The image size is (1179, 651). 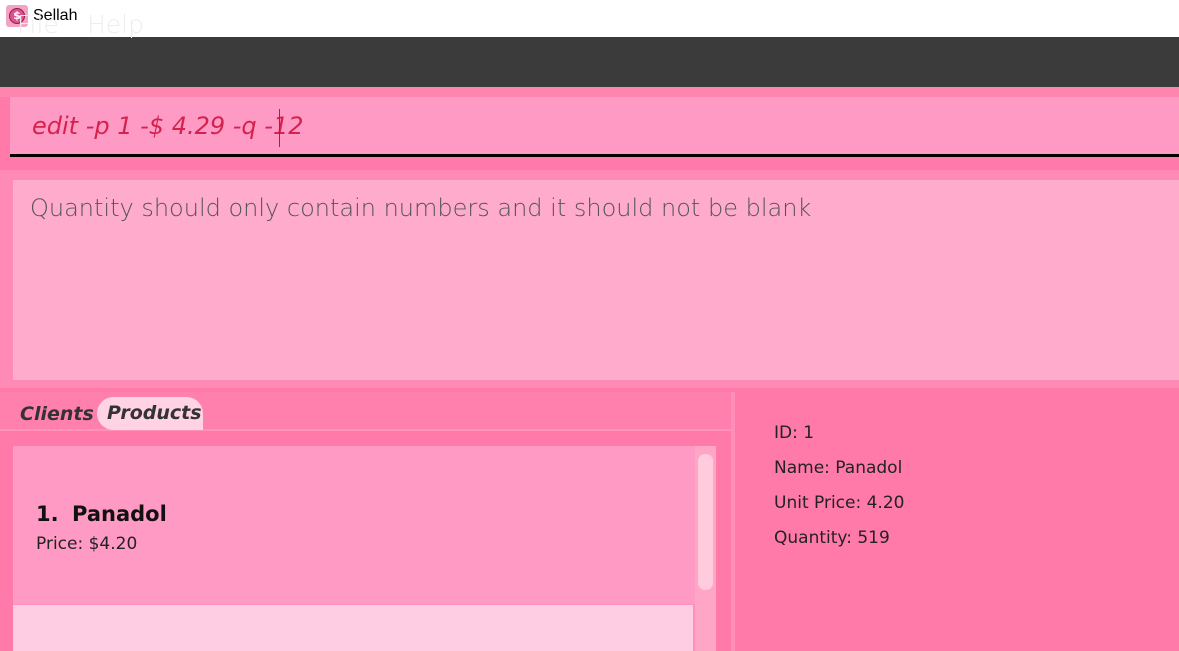 What do you see at coordinates (705, 522) in the screenshot?
I see `scrollbar-thumb` at bounding box center [705, 522].